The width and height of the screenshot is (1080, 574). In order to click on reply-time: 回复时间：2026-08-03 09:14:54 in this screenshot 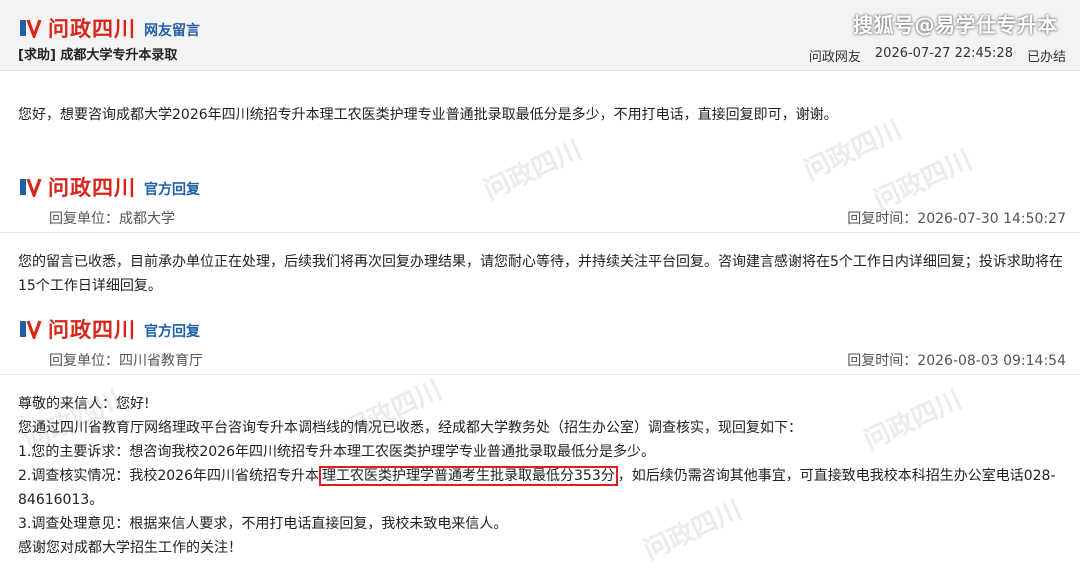, I will do `click(956, 361)`.